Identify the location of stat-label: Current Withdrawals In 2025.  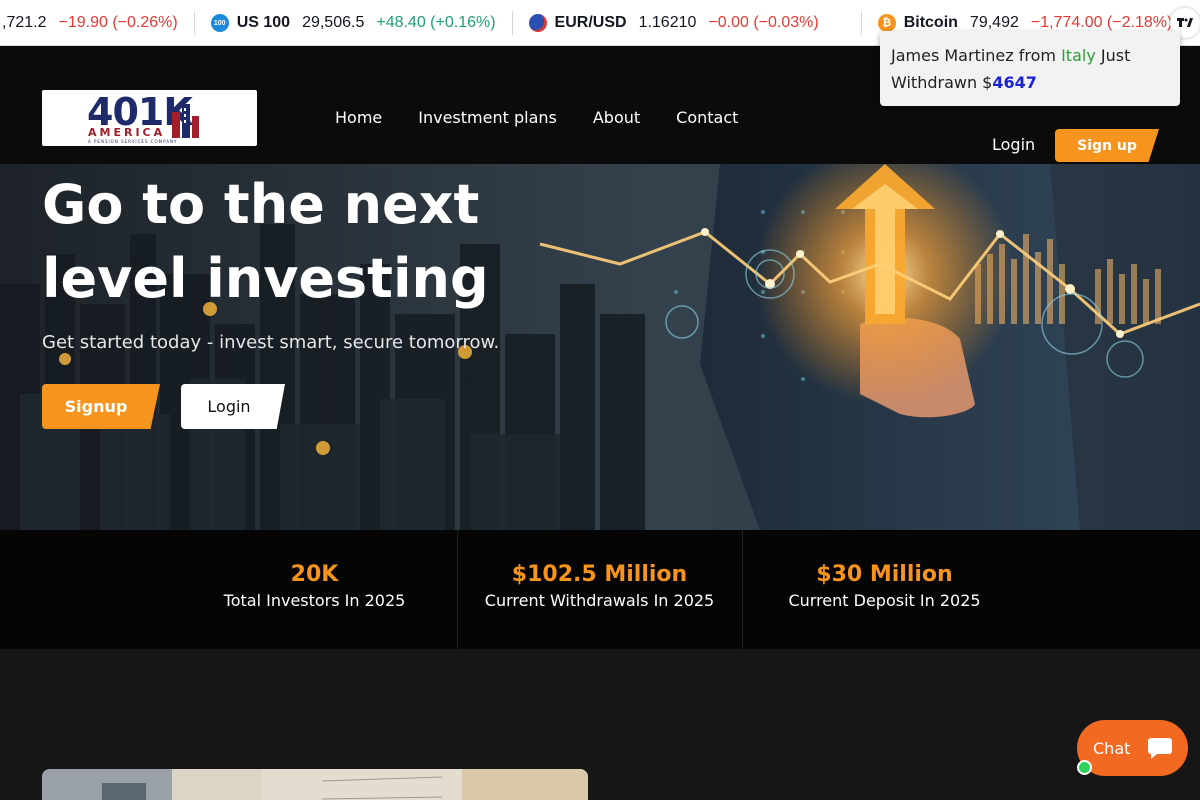
(599, 600).